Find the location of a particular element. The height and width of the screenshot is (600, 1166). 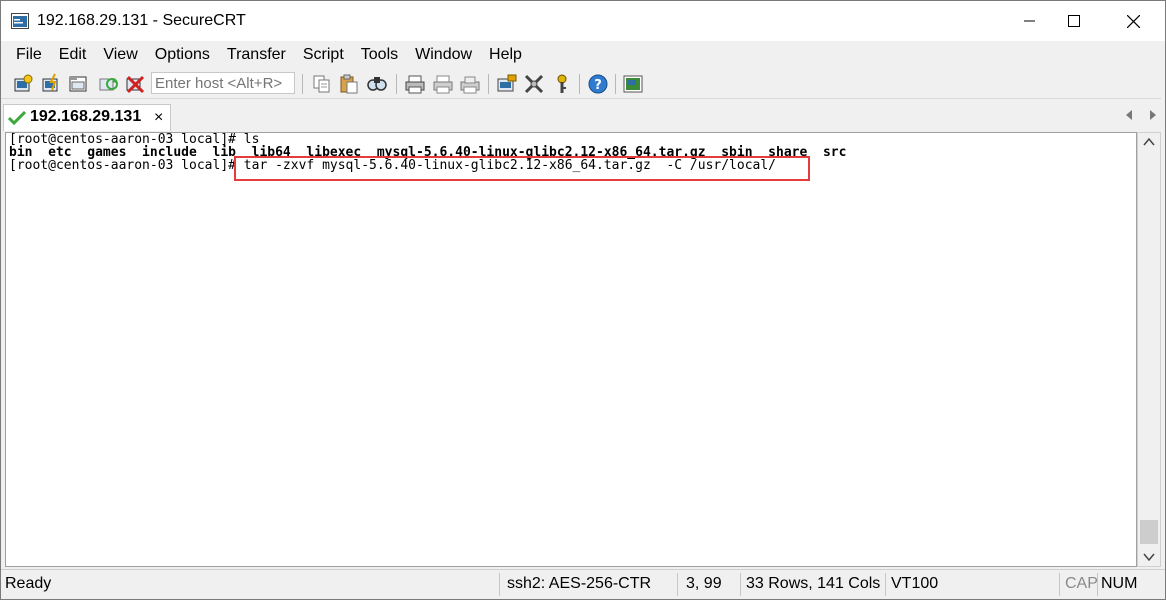

global-options-icon is located at coordinates (534, 84).